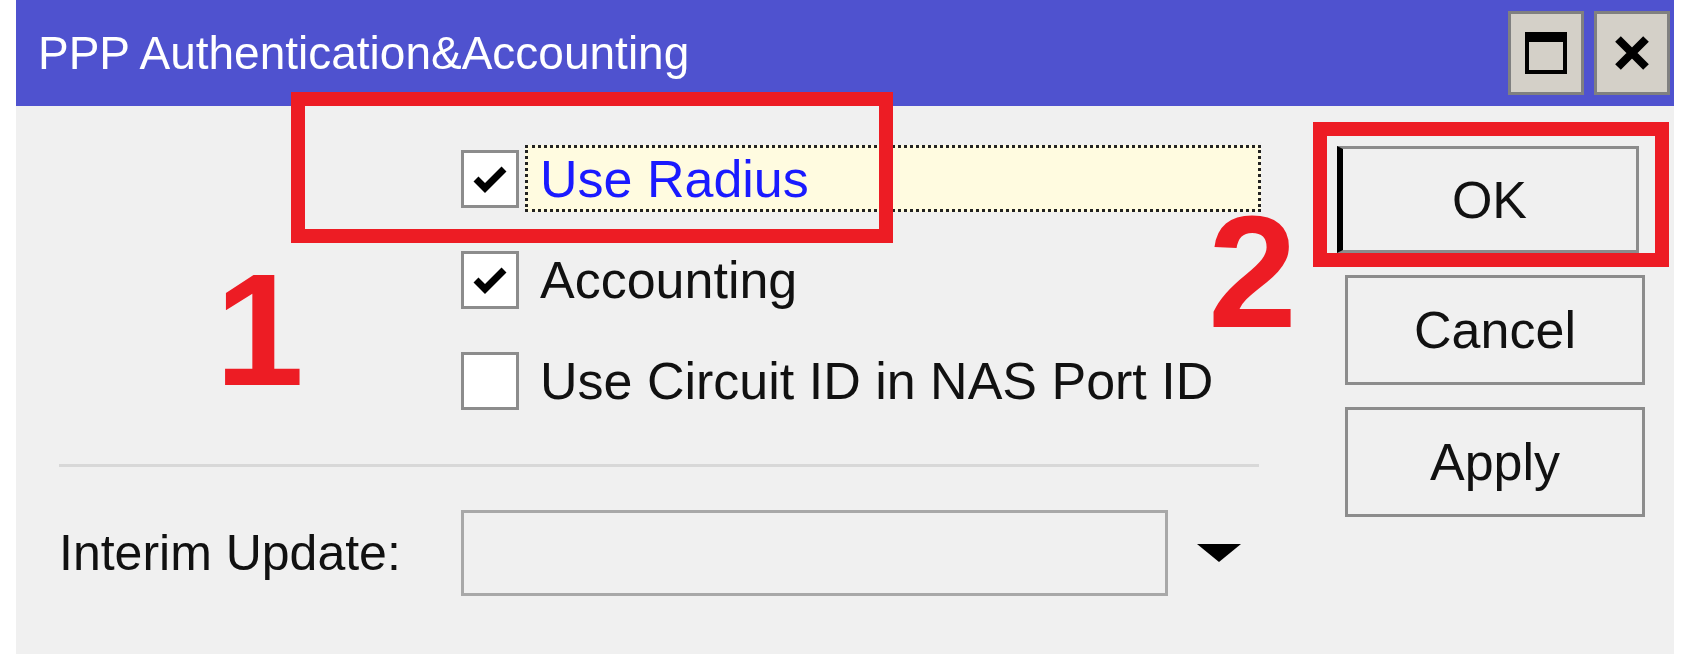 This screenshot has height=654, width=1691. What do you see at coordinates (1495, 462) in the screenshot?
I see `dialog-button: Apply` at bounding box center [1495, 462].